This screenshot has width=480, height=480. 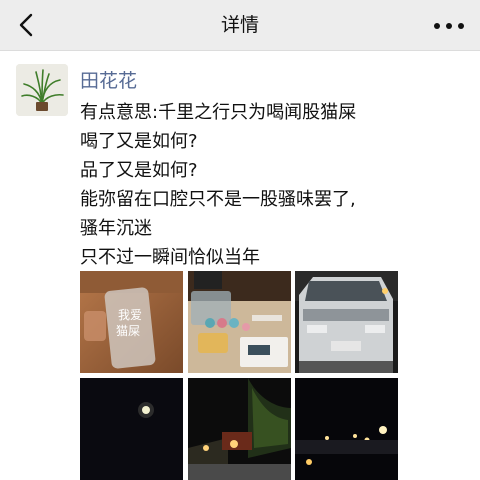 I want to click on post-text-line: 喝了又是如何?, so click(x=139, y=141).